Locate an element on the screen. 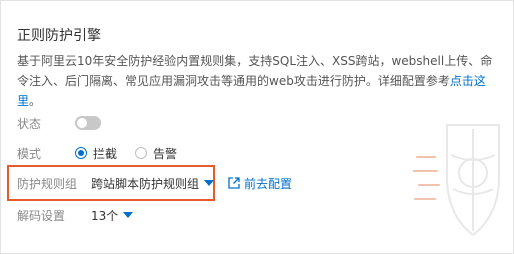  mode-label: 模式 is located at coordinates (29, 153).